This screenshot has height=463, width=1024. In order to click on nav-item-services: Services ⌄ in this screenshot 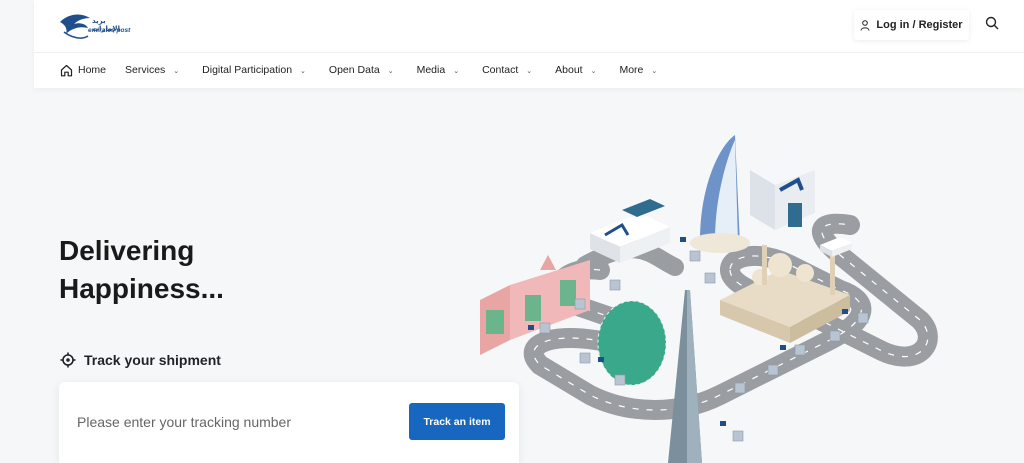, I will do `click(152, 70)`.